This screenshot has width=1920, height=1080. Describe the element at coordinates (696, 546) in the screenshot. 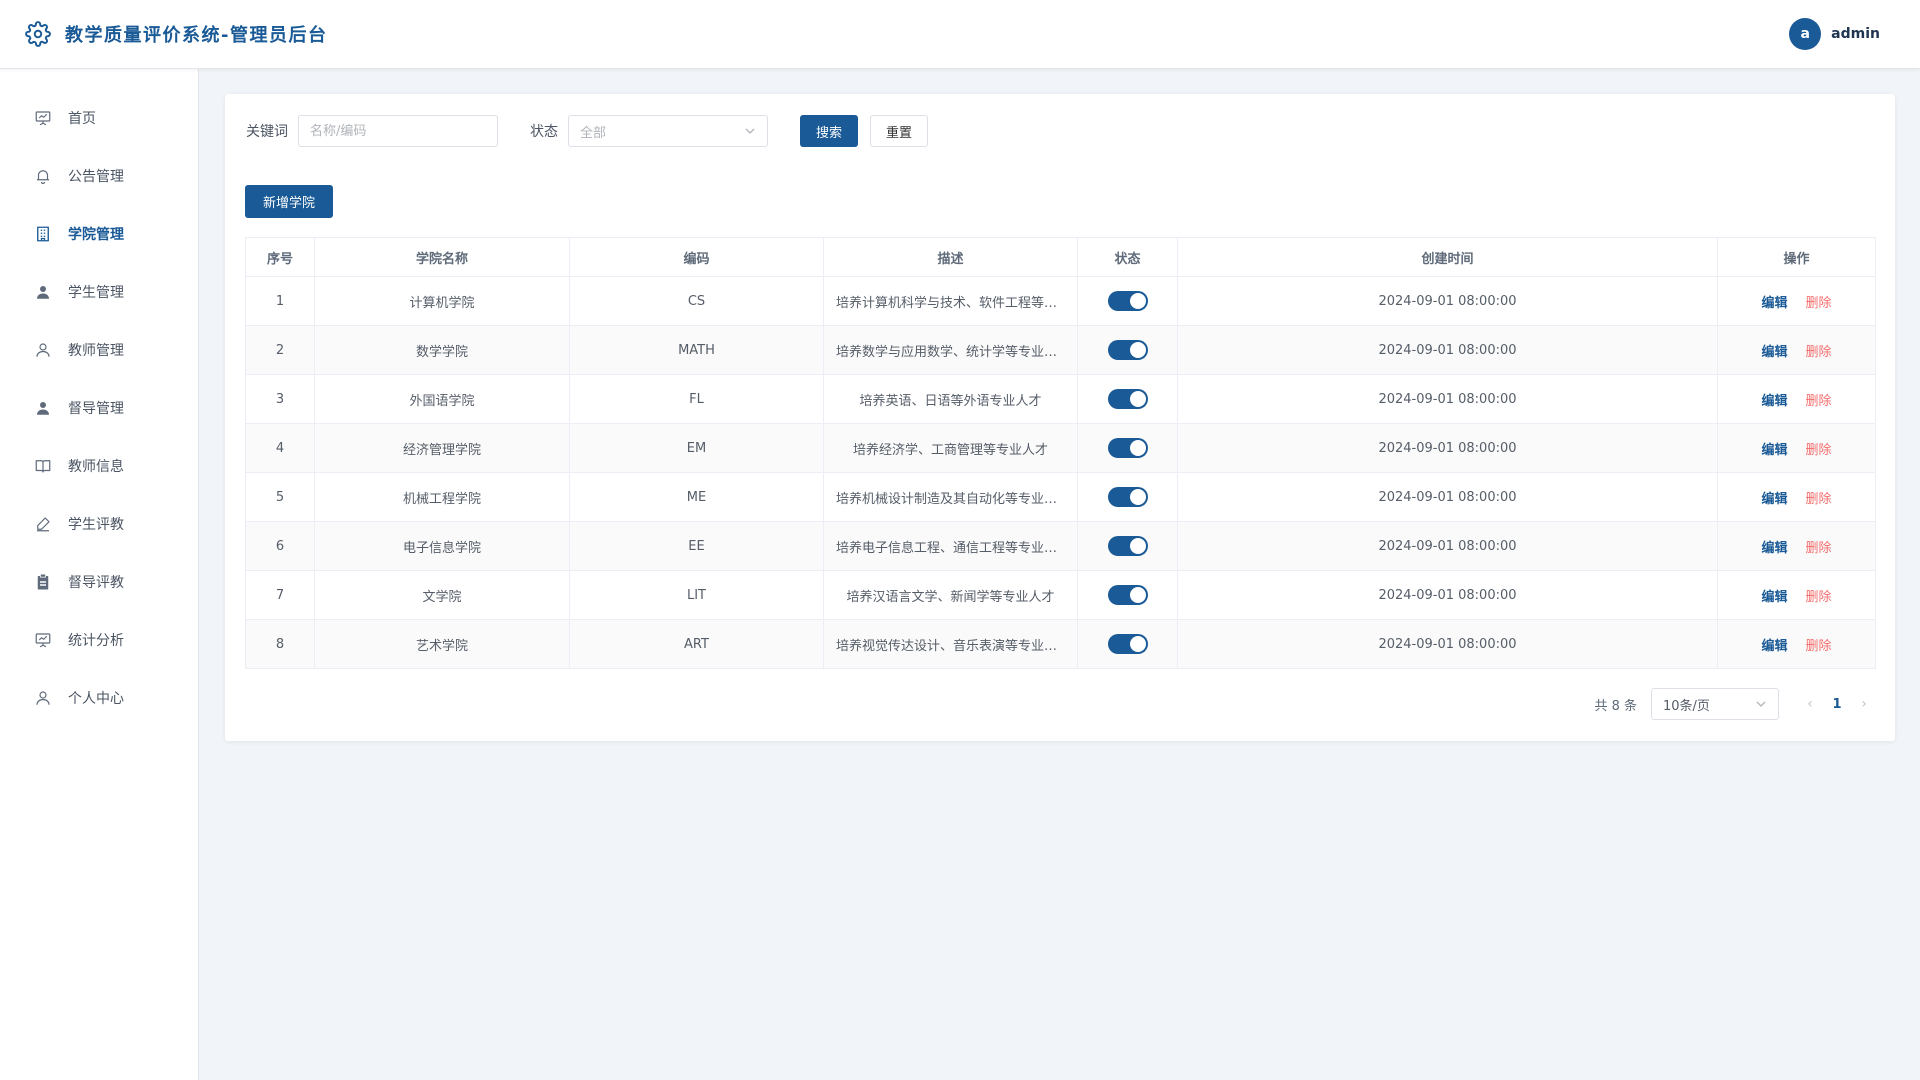

I see `cell-code: EE` at that location.